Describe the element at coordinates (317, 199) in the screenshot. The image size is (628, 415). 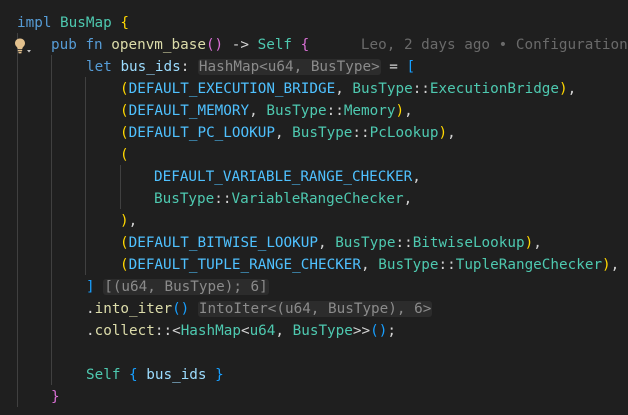
I see `type-token: VariableRangeChecker` at that location.